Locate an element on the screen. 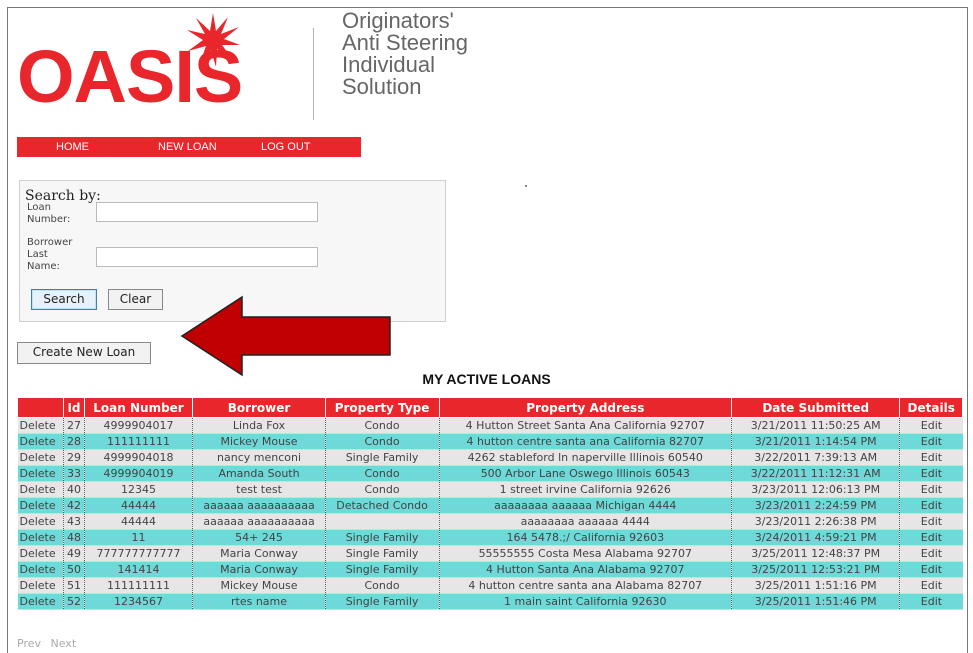  loan-number: 11 is located at coordinates (138, 537).